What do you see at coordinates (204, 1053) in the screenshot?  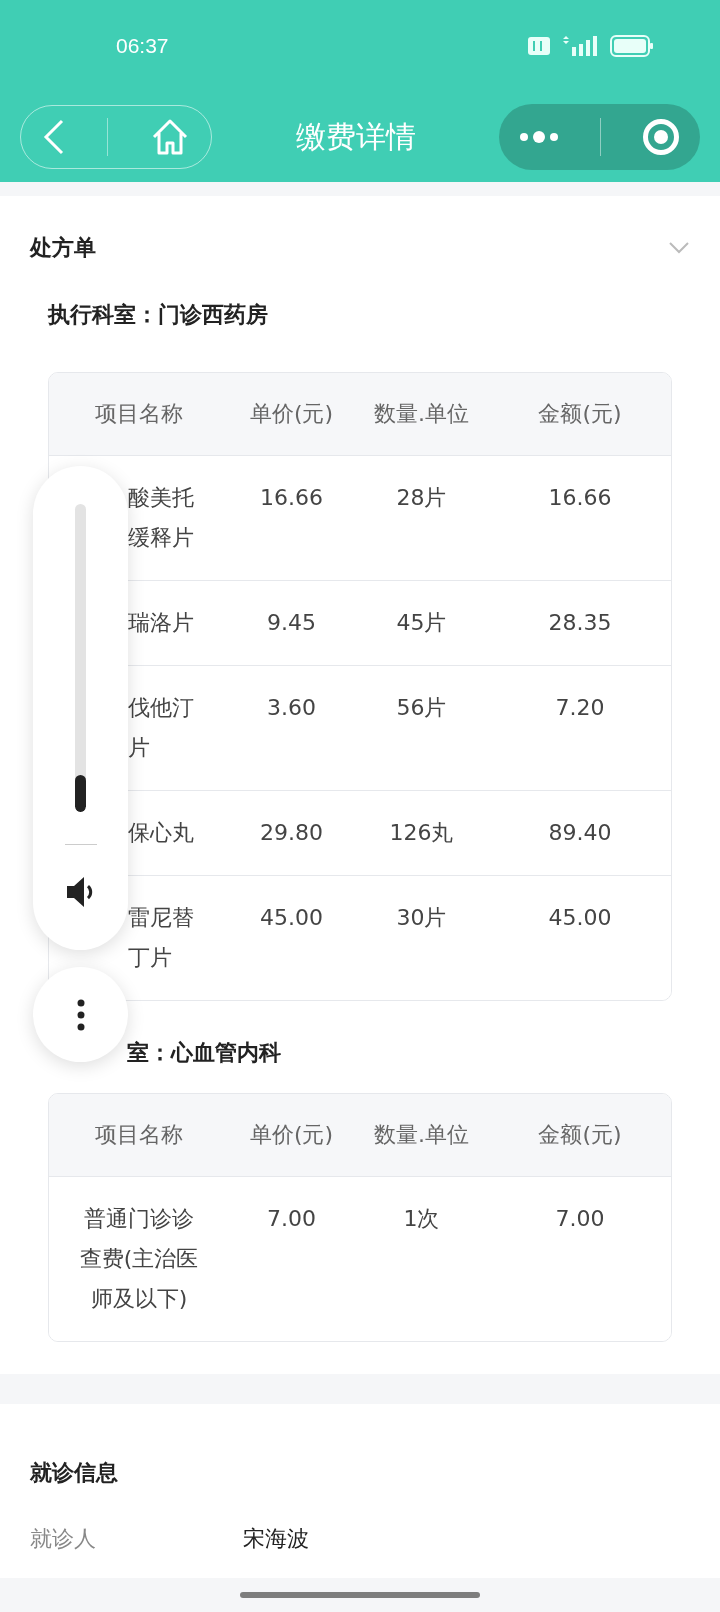 I see `department-label: 室：心血管内科` at bounding box center [204, 1053].